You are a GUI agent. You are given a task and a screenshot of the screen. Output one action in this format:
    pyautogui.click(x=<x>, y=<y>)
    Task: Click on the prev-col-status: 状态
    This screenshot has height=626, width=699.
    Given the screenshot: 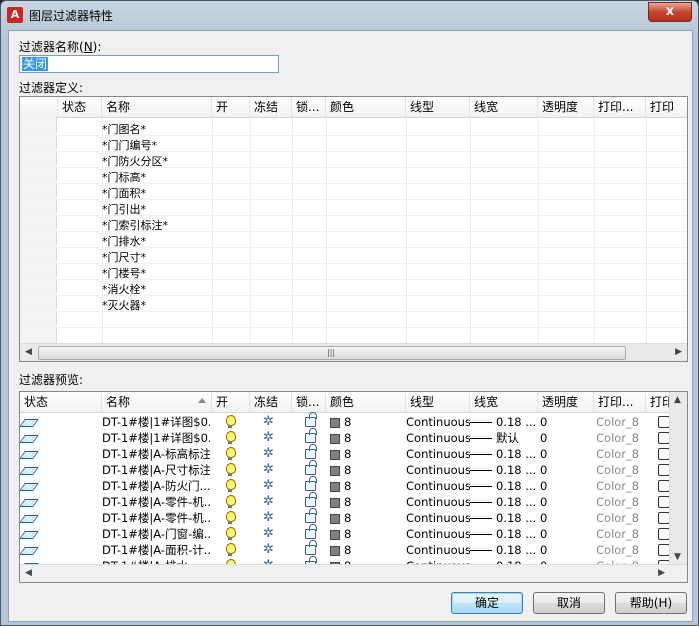 What is the action you would take?
    pyautogui.click(x=61, y=402)
    